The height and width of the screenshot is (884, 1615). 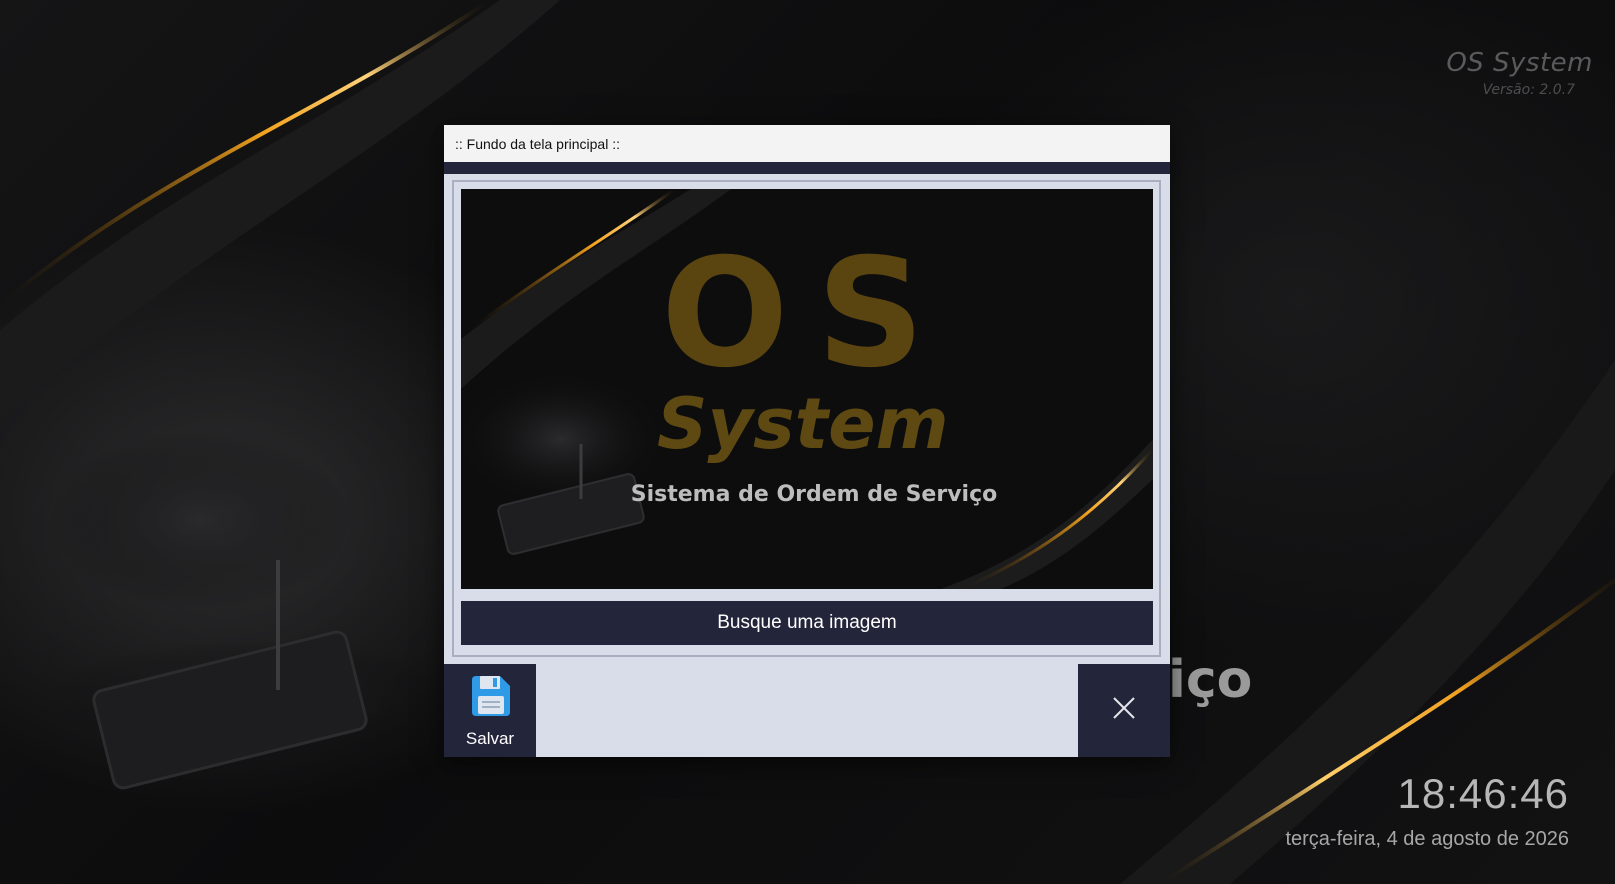 What do you see at coordinates (803, 424) in the screenshot?
I see `preview-logo-system: System` at bounding box center [803, 424].